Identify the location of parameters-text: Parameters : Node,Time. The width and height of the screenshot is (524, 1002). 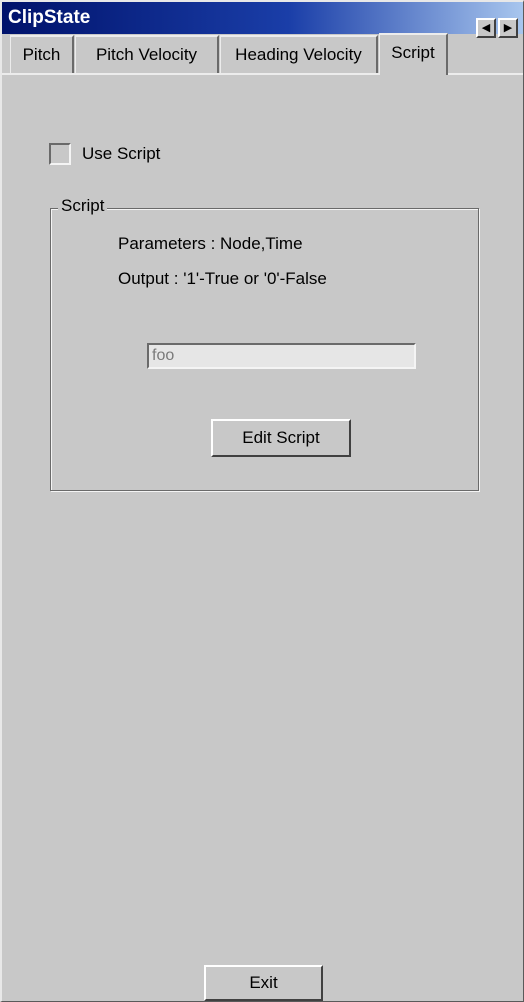
(210, 243).